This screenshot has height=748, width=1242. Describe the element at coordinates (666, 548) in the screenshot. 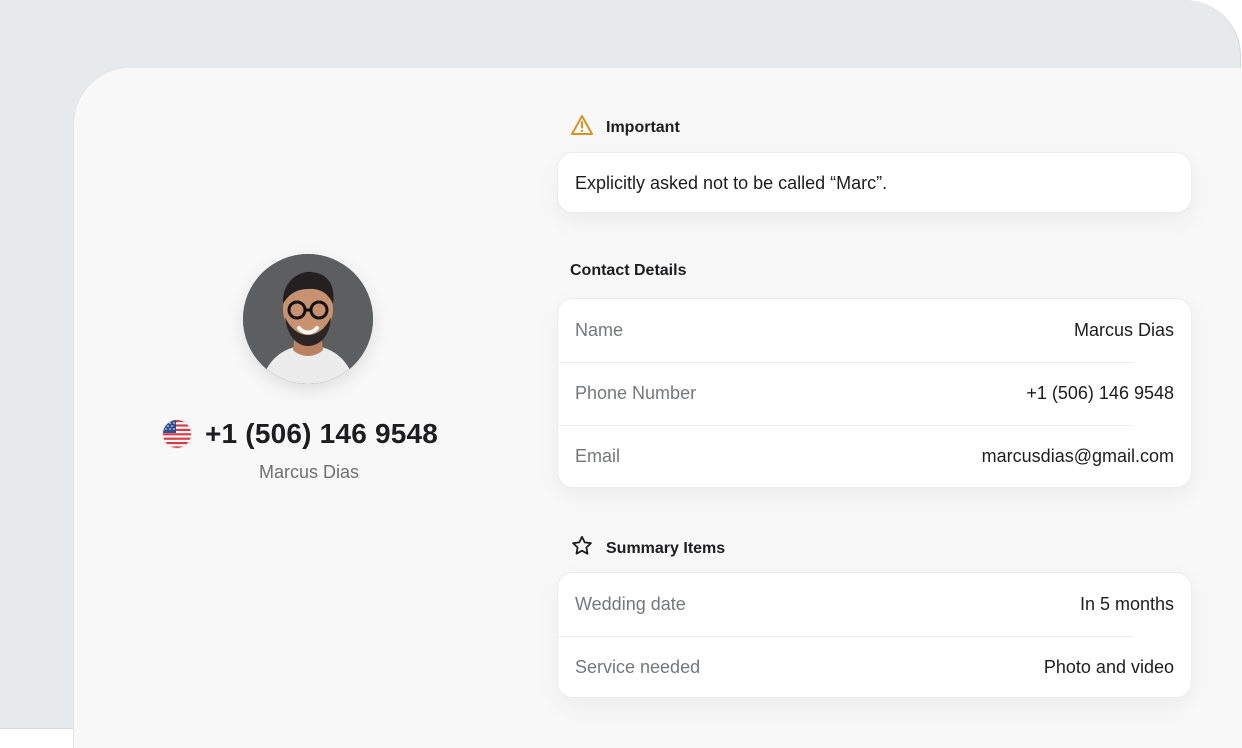

I see `summary-items-title: Summary Items` at that location.